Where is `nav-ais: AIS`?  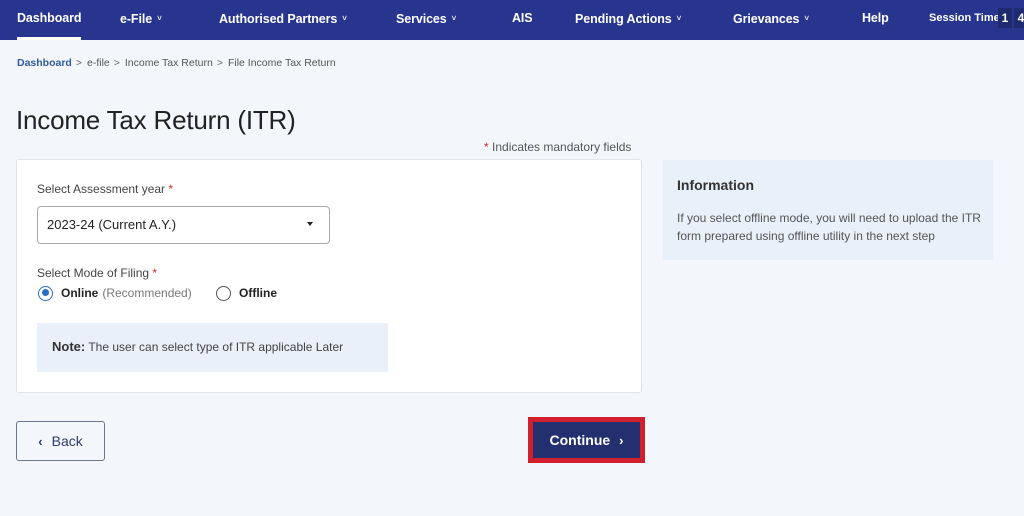 nav-ais: AIS is located at coordinates (522, 20).